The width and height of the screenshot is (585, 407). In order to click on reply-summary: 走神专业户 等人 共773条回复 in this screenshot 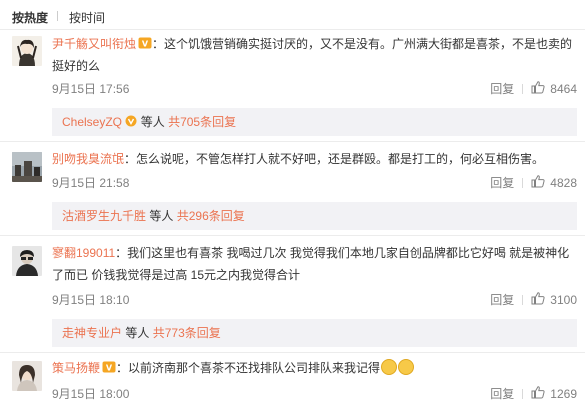, I will do `click(314, 333)`.